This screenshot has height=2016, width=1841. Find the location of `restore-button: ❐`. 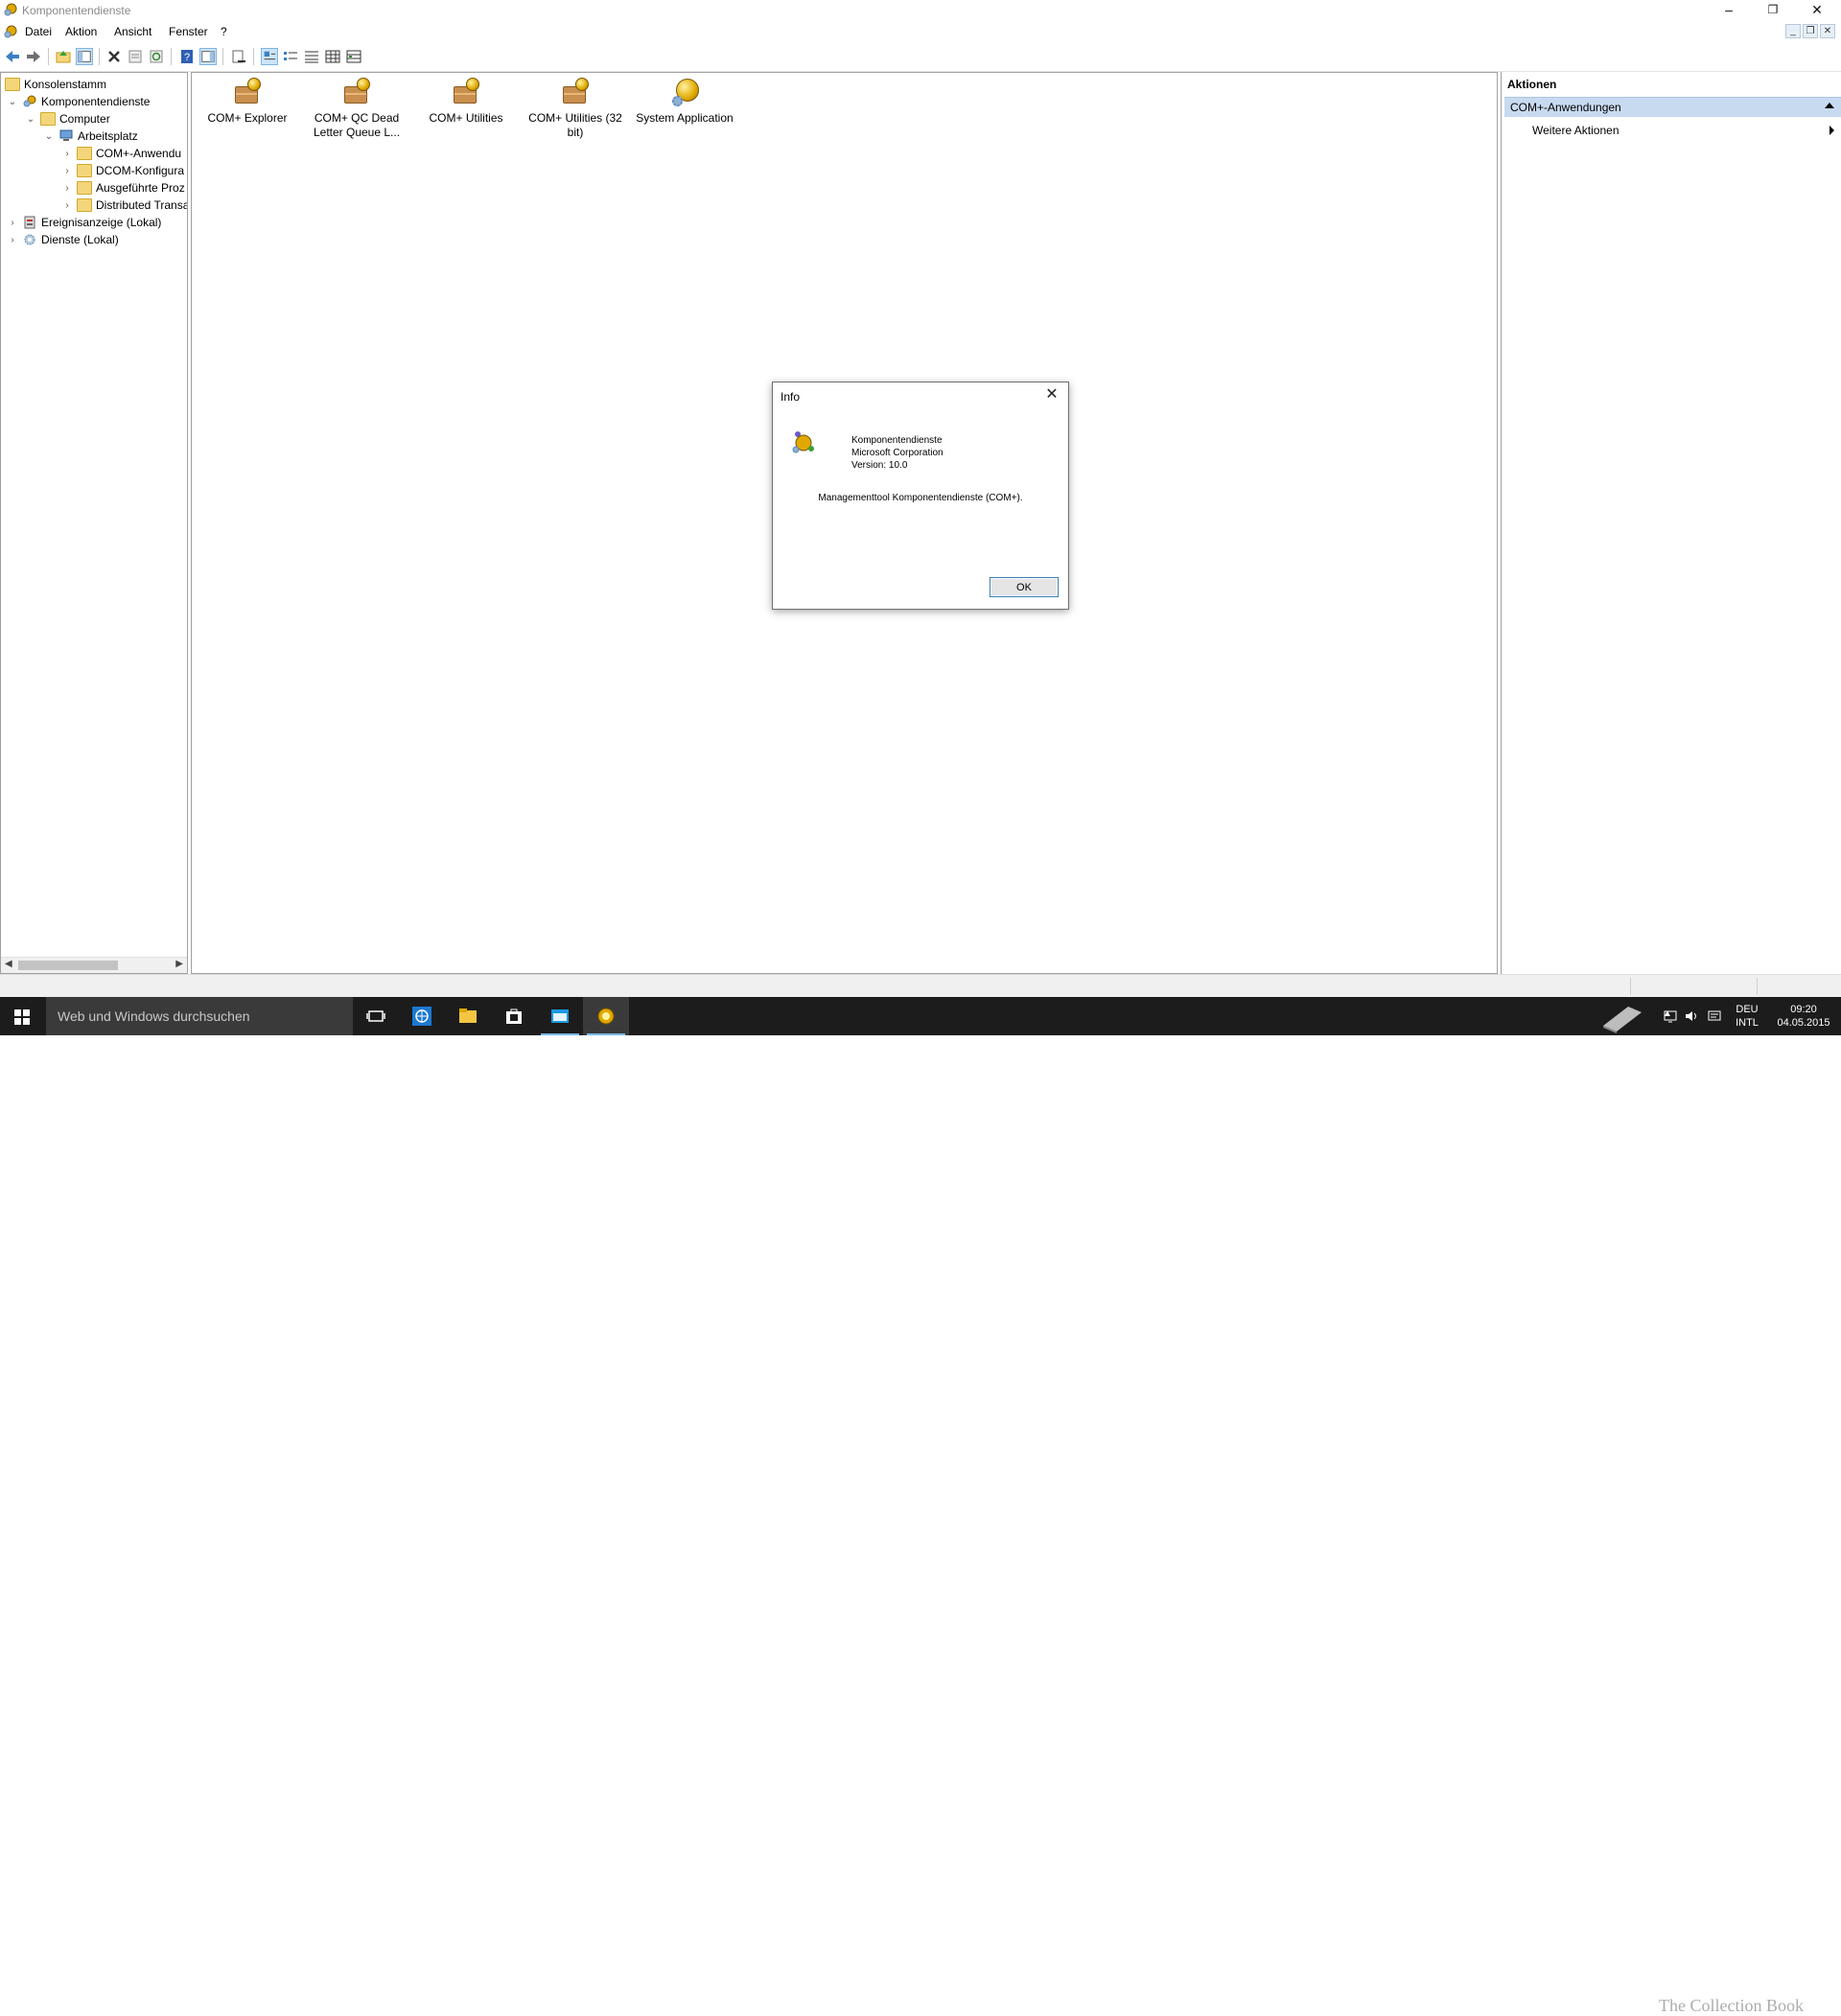

restore-button: ❐ is located at coordinates (1773, 10).